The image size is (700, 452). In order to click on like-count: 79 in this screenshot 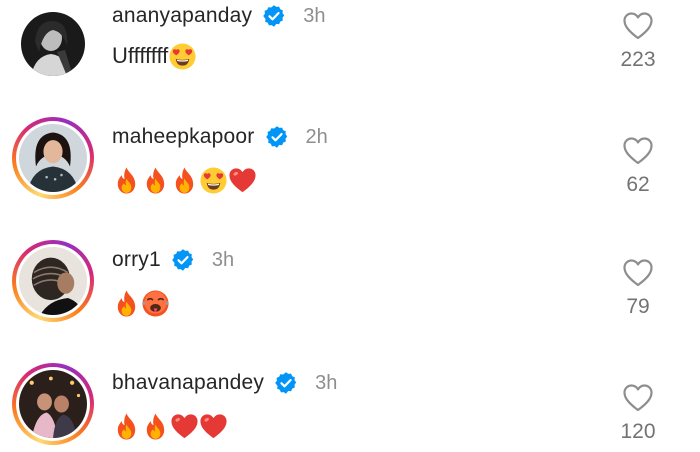, I will do `click(637, 307)`.